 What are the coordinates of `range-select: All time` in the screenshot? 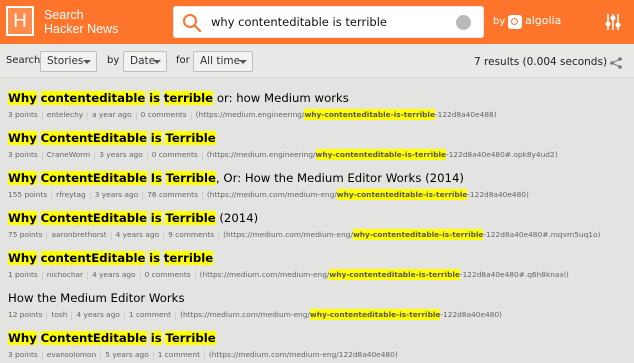 It's located at (223, 61).